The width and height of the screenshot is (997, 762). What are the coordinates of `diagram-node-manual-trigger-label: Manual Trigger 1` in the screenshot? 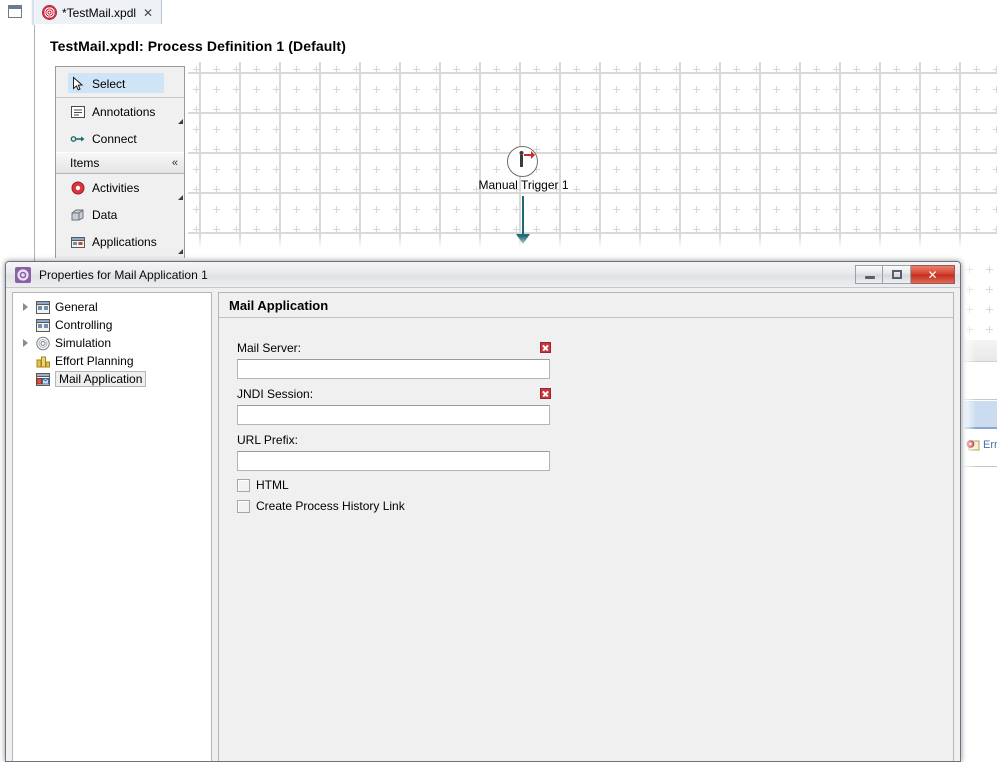 It's located at (523, 185).